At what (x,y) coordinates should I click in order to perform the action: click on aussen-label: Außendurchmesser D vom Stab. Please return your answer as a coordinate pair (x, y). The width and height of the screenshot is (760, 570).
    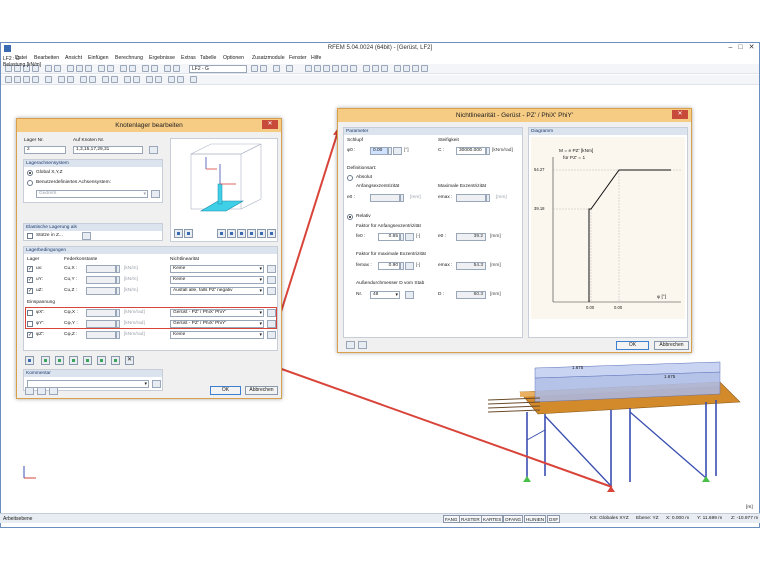
    Looking at the image, I should click on (390, 283).